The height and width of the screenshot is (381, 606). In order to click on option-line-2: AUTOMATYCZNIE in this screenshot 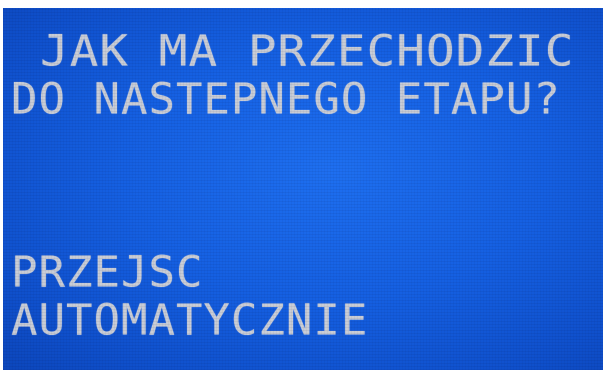, I will do `click(189, 320)`.